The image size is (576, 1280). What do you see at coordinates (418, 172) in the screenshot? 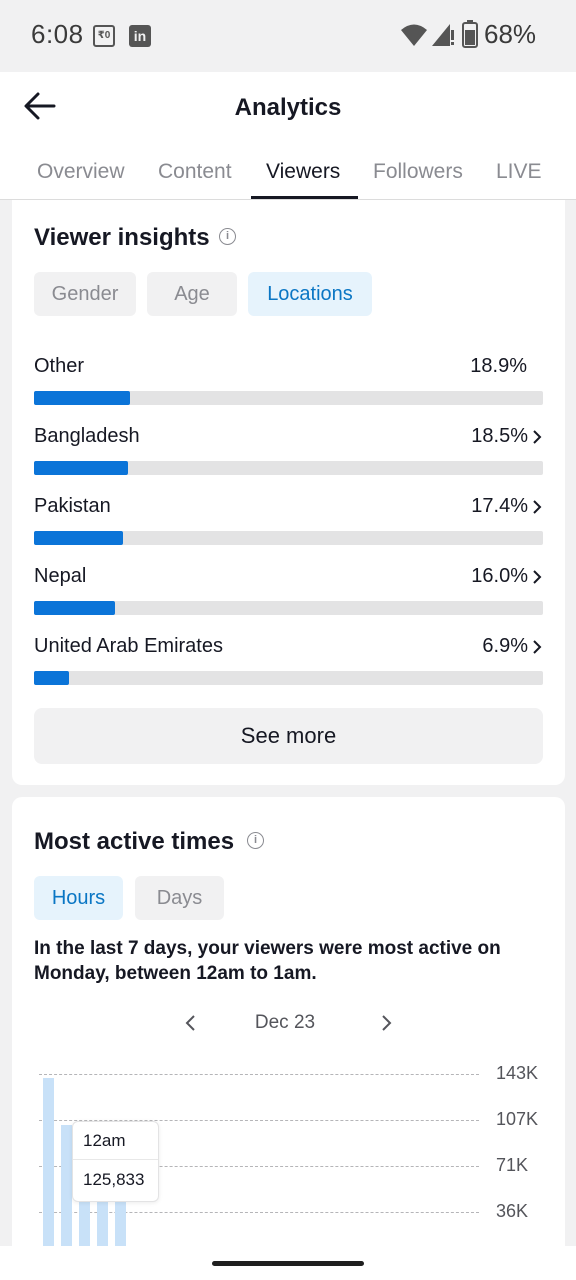
I see `tab-followers: Followers` at bounding box center [418, 172].